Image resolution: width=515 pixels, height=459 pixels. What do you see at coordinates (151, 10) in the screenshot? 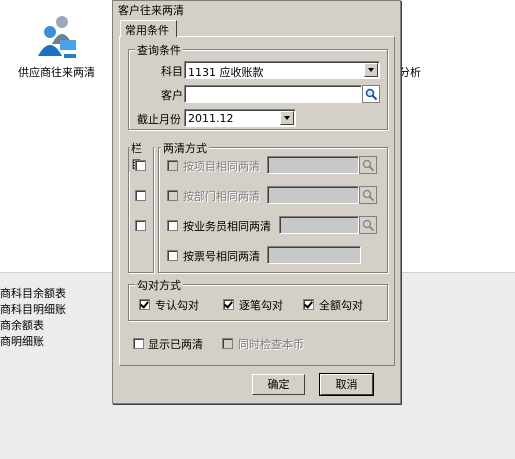
I see `dialog-title: 客户往来两清` at bounding box center [151, 10].